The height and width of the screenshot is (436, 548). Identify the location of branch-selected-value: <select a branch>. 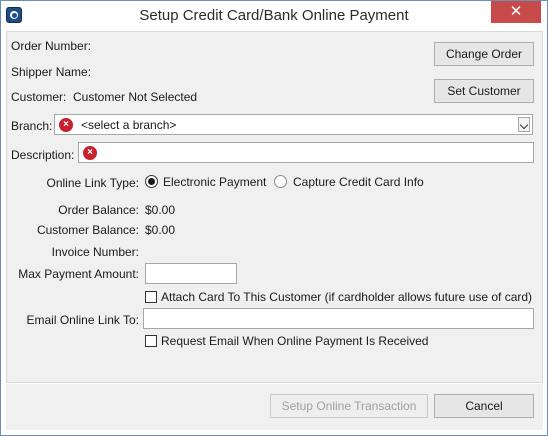
(129, 125).